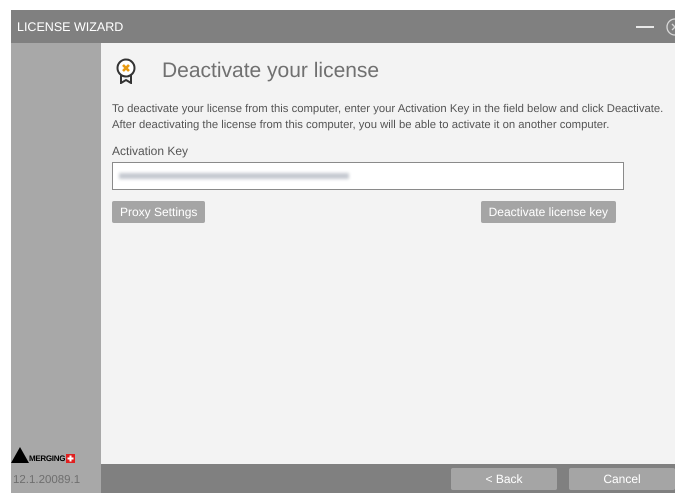 The image size is (675, 493). I want to click on minimize-icon, so click(645, 27).